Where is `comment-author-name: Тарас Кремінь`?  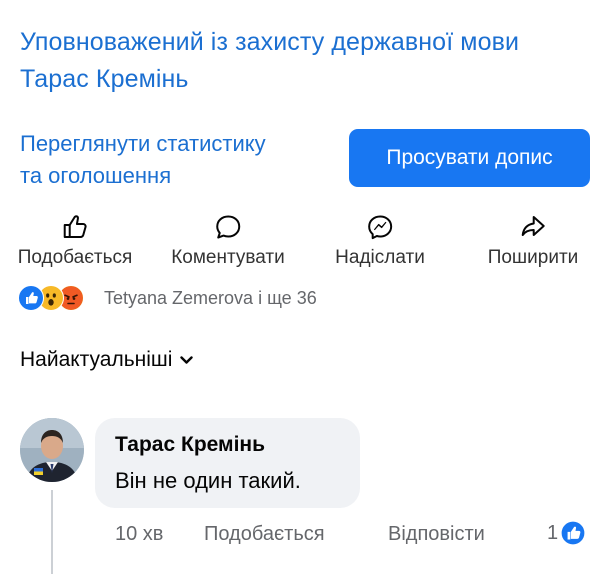 comment-author-name: Тарас Кремінь is located at coordinates (190, 445).